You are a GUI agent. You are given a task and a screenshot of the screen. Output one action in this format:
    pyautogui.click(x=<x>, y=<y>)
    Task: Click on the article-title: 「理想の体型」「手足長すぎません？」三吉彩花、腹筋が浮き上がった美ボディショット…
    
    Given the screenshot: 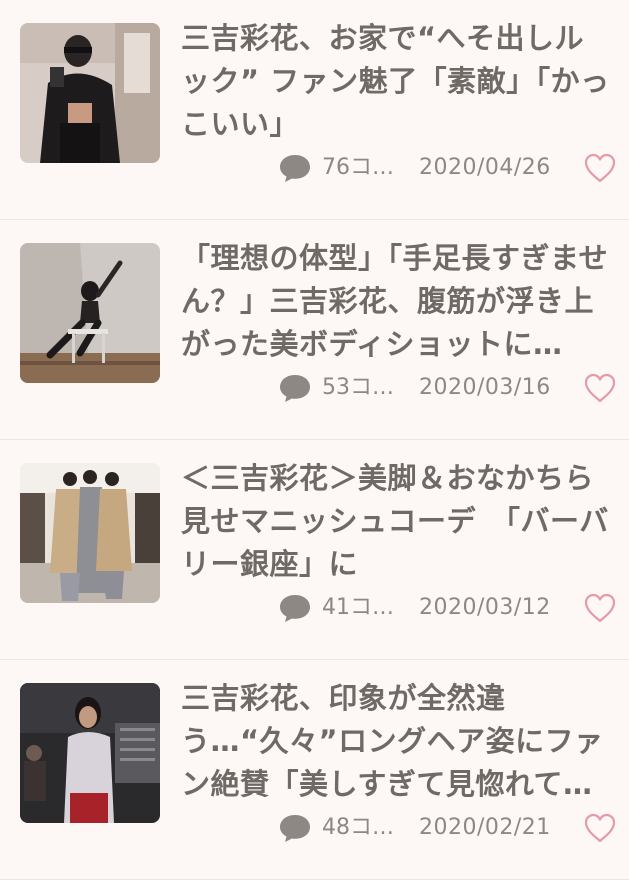 What is the action you would take?
    pyautogui.click(x=396, y=301)
    